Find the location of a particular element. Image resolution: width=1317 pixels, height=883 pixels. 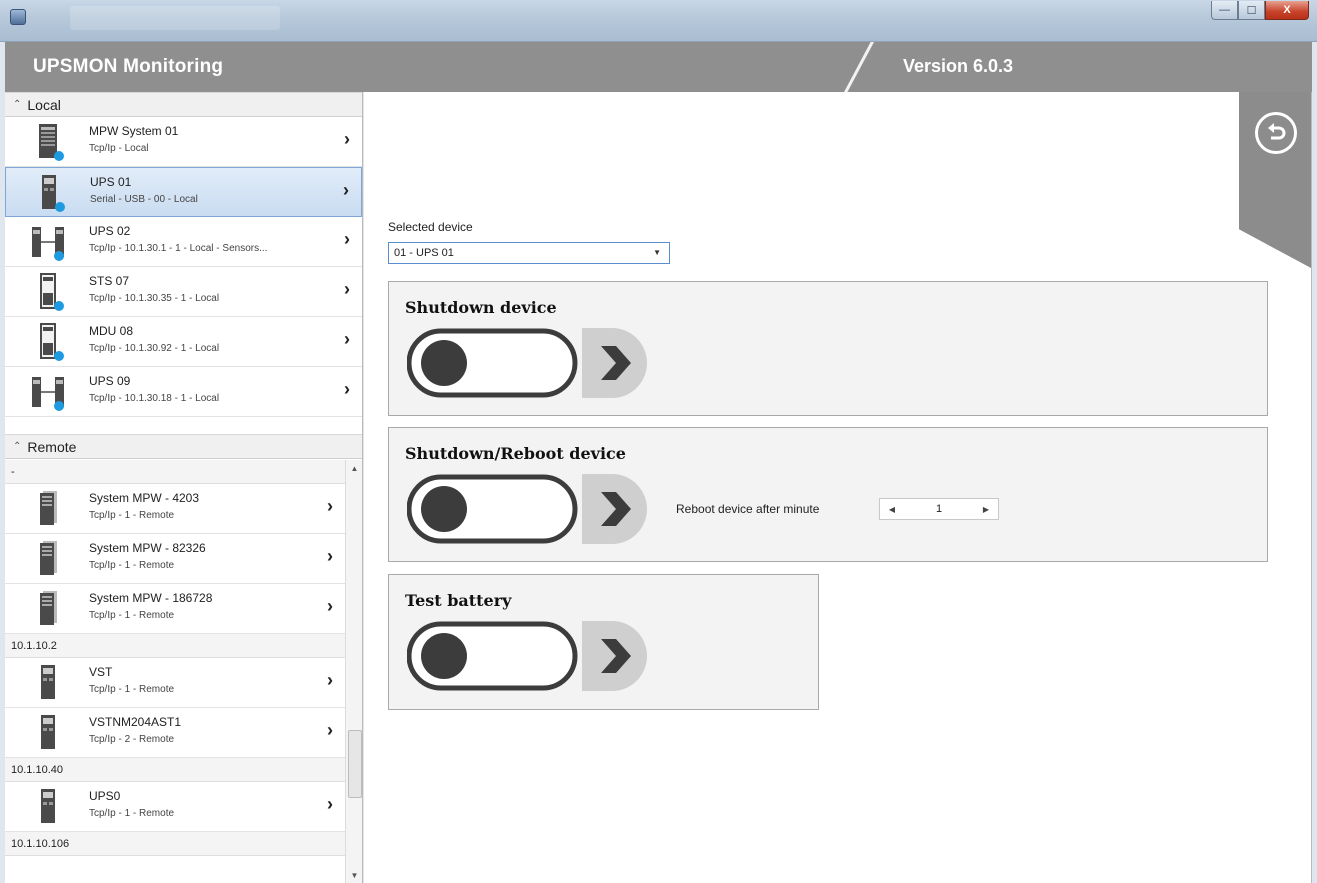

back-ribbon is located at coordinates (1275, 180).